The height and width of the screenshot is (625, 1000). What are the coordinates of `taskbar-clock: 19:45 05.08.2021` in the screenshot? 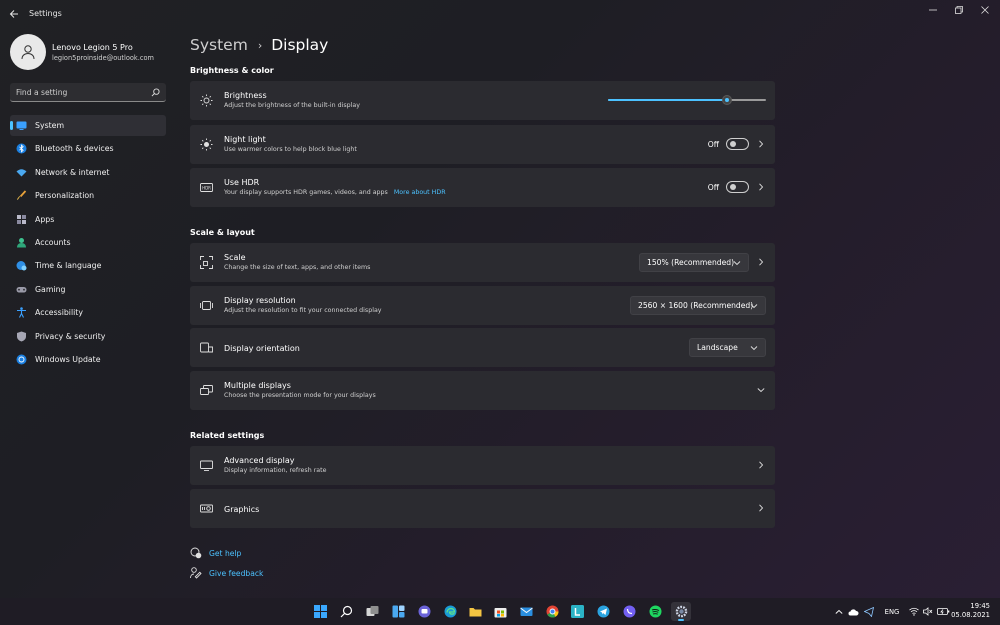 It's located at (970, 611).